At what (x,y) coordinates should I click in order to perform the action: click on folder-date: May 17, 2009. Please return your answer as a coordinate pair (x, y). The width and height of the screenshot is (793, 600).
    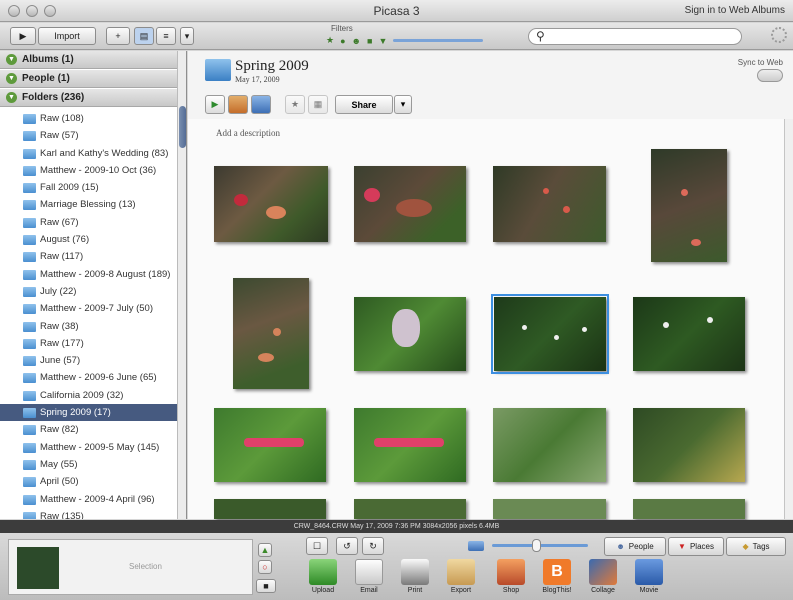
    Looking at the image, I should click on (257, 79).